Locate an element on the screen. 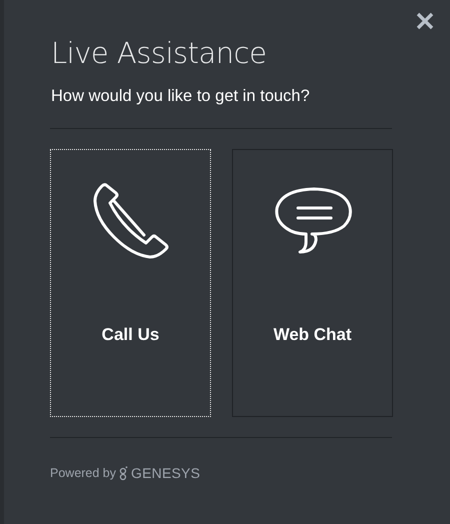 Image resolution: width=450 pixels, height=524 pixels. powered-by-text: Powered by is located at coordinates (83, 473).